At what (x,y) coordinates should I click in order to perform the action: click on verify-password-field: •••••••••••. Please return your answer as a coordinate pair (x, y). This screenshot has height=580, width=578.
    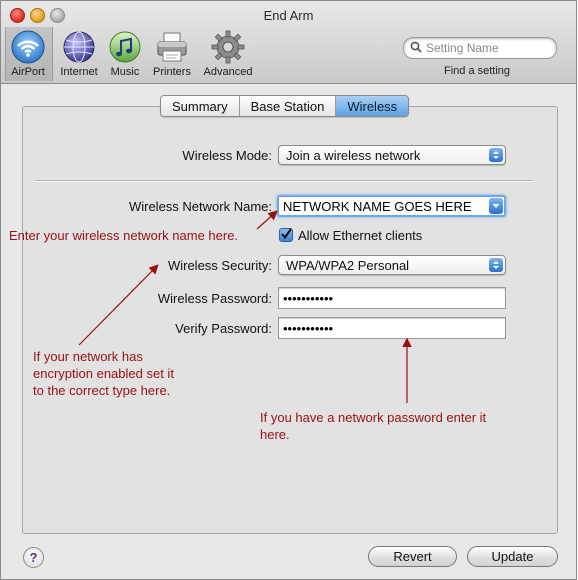
    Looking at the image, I should click on (392, 328).